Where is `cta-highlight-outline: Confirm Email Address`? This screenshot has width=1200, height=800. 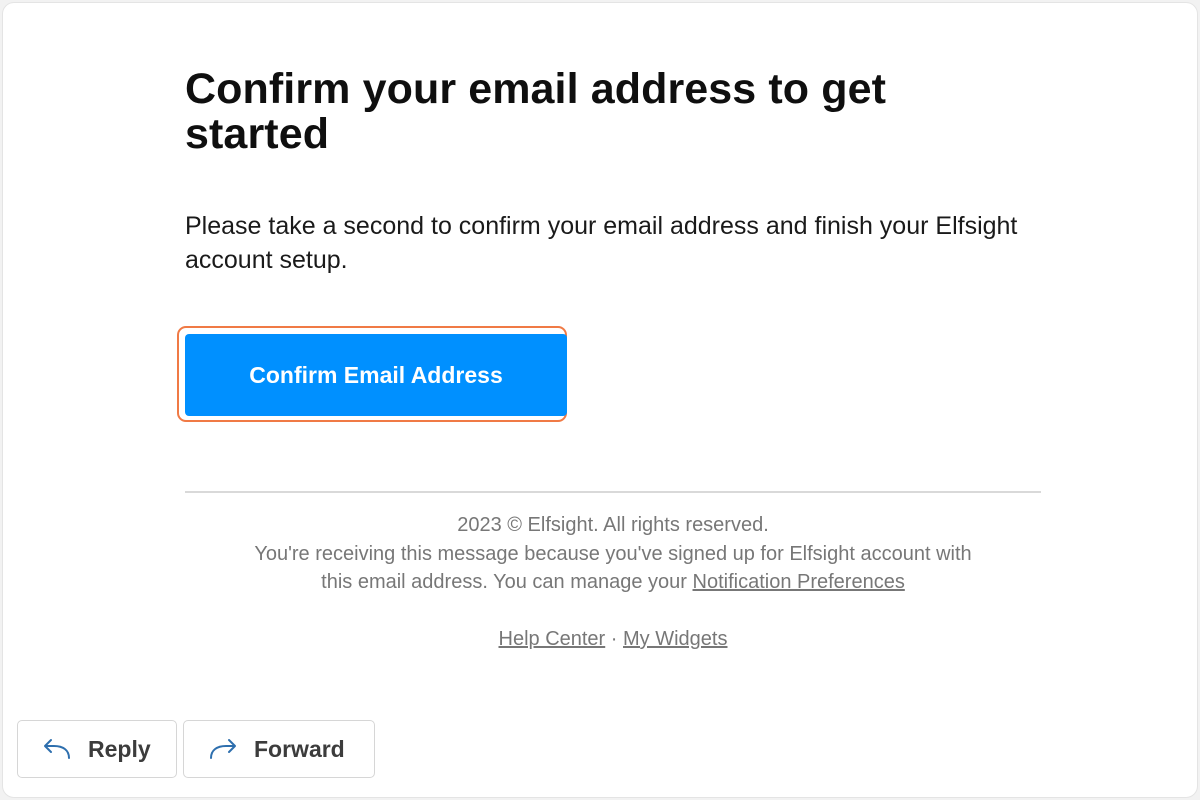 cta-highlight-outline: Confirm Email Address is located at coordinates (372, 374).